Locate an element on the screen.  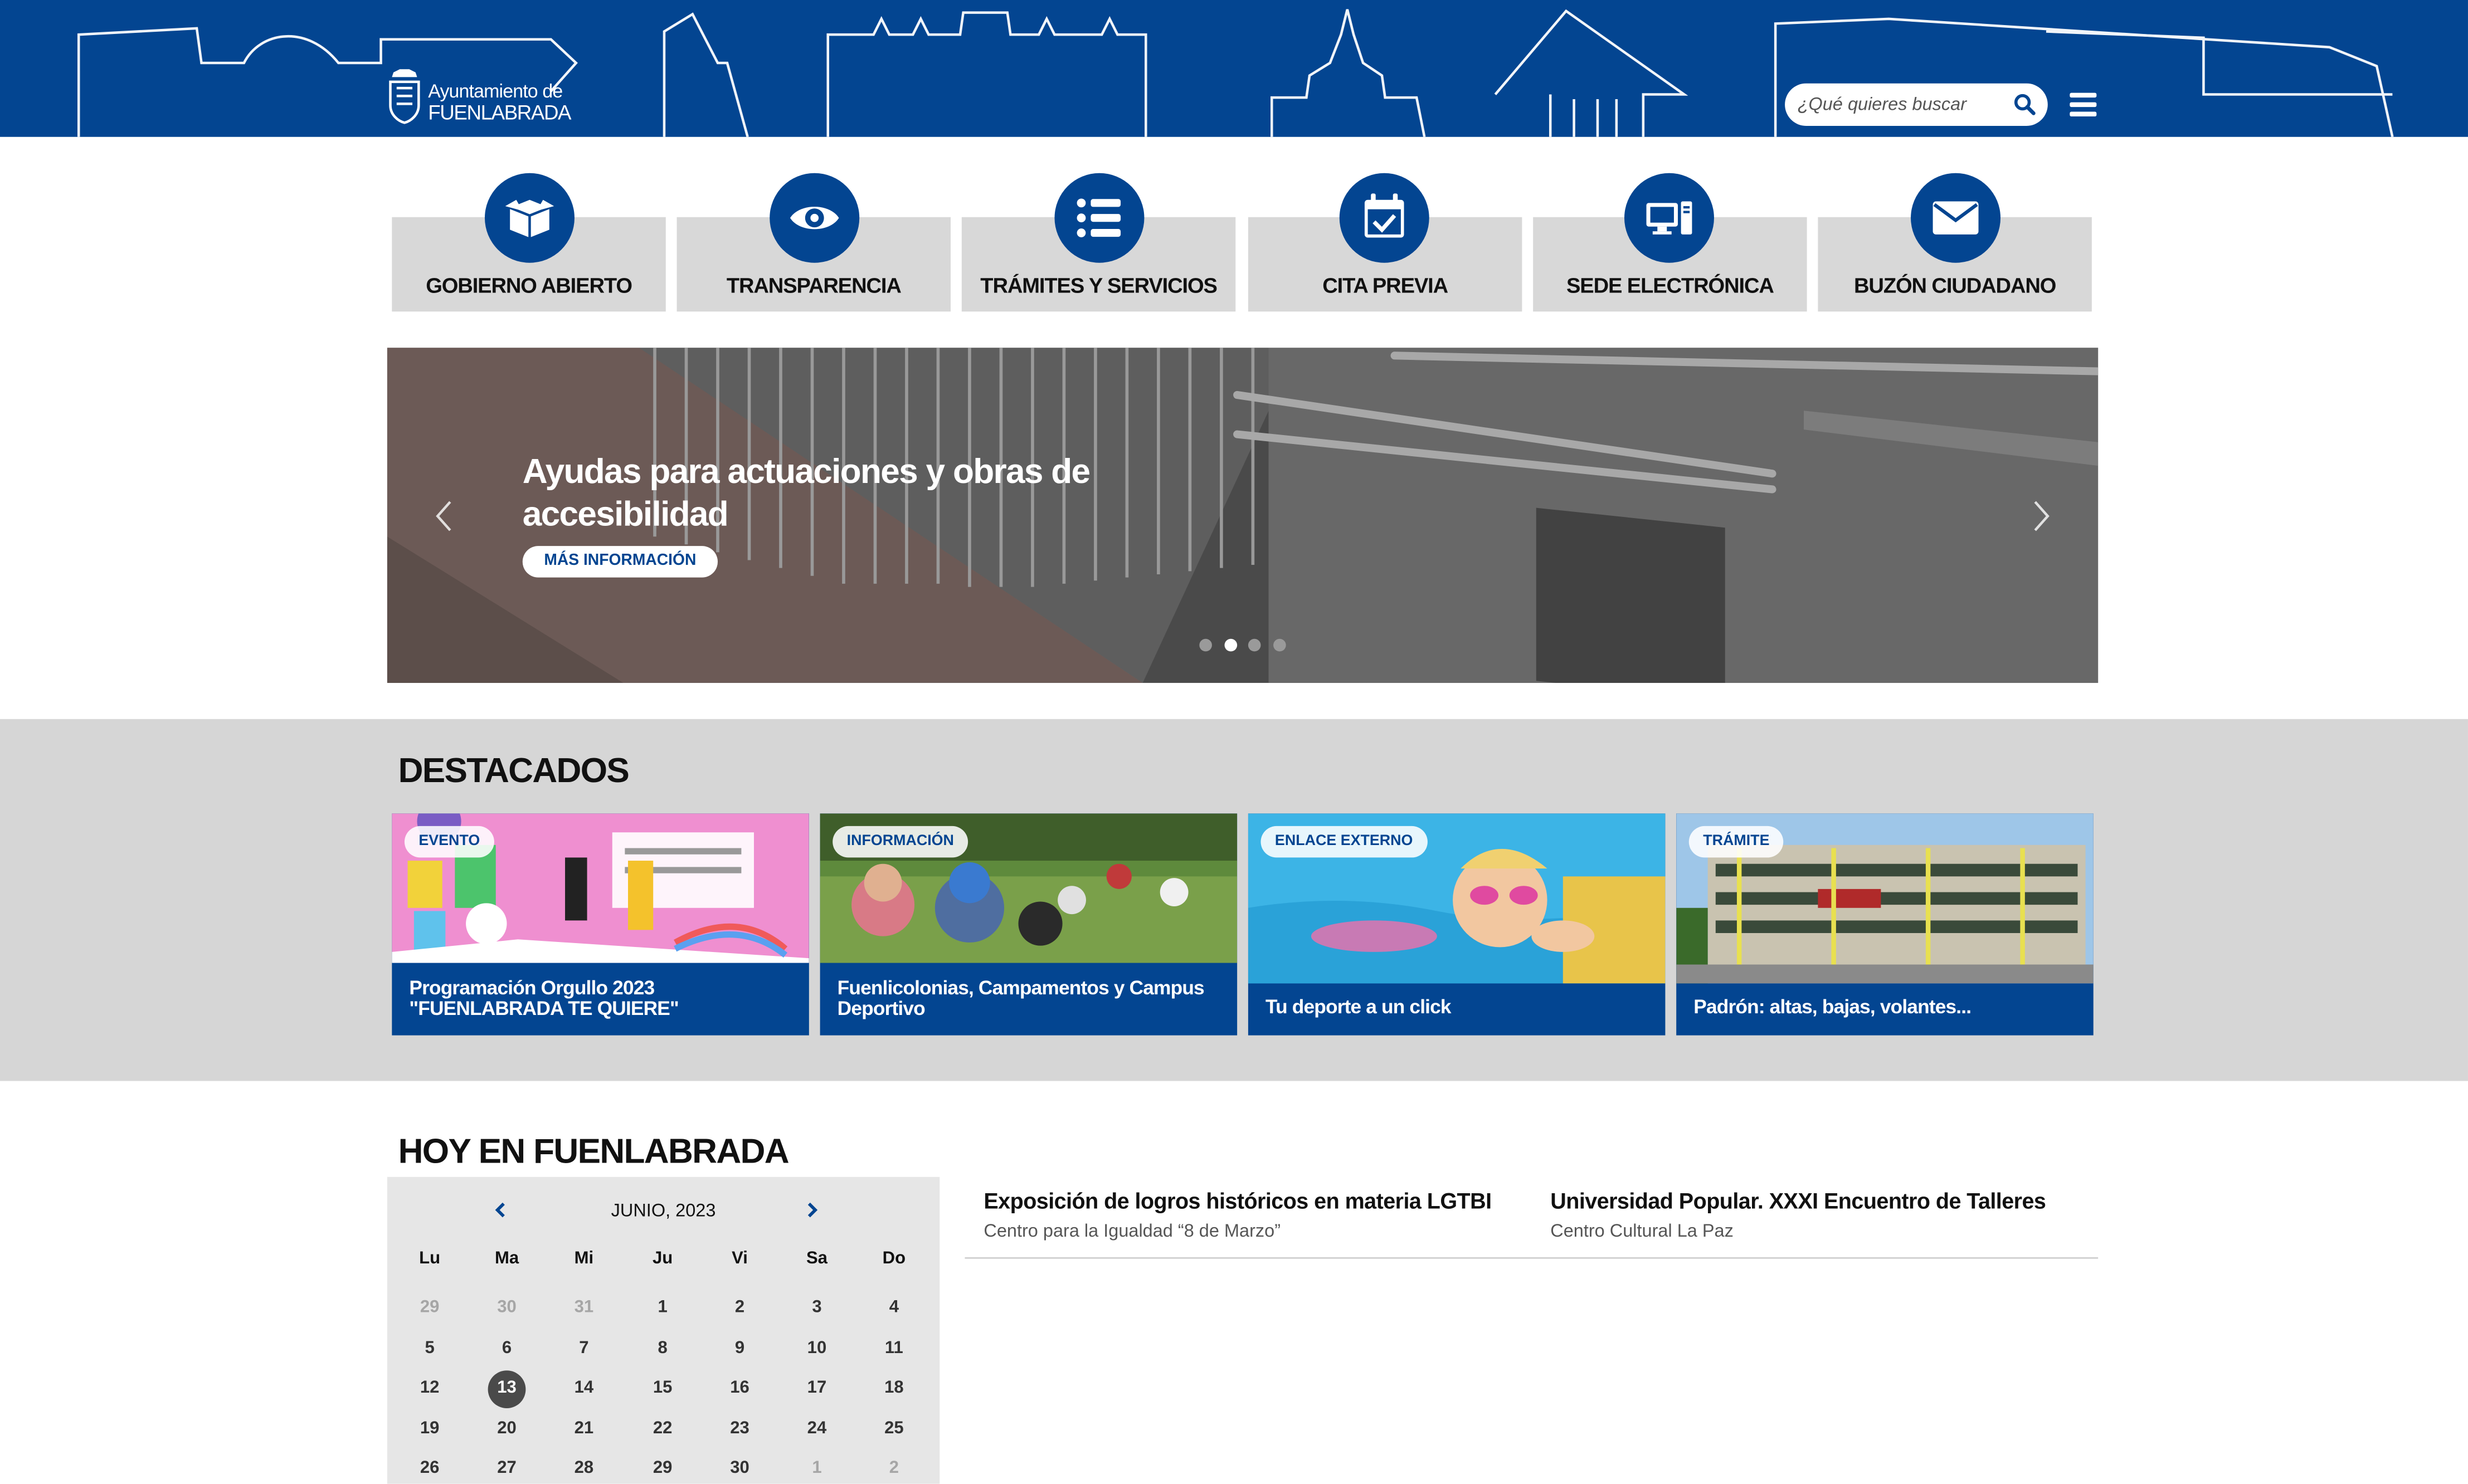
calendar-day: 9 is located at coordinates (739, 1347).